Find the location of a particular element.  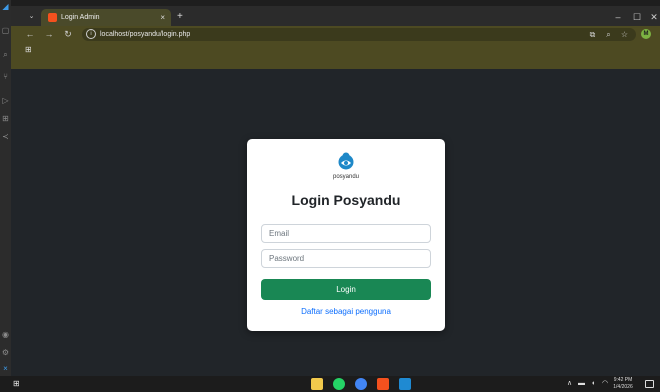

tray-app-icon: ▬ is located at coordinates (581, 384).